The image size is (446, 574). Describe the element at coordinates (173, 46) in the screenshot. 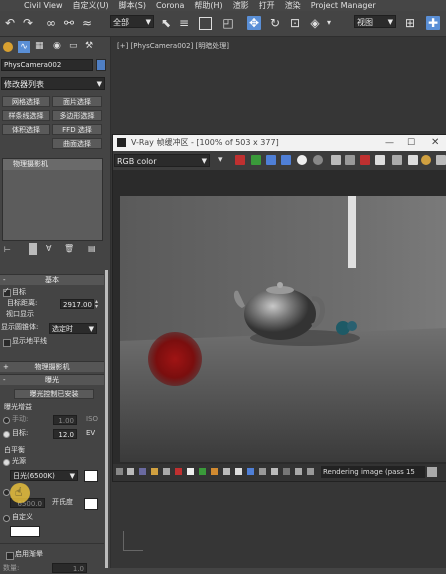

I see `viewport-label: [+] [PhysCamera002] [明暗处理]` at that location.